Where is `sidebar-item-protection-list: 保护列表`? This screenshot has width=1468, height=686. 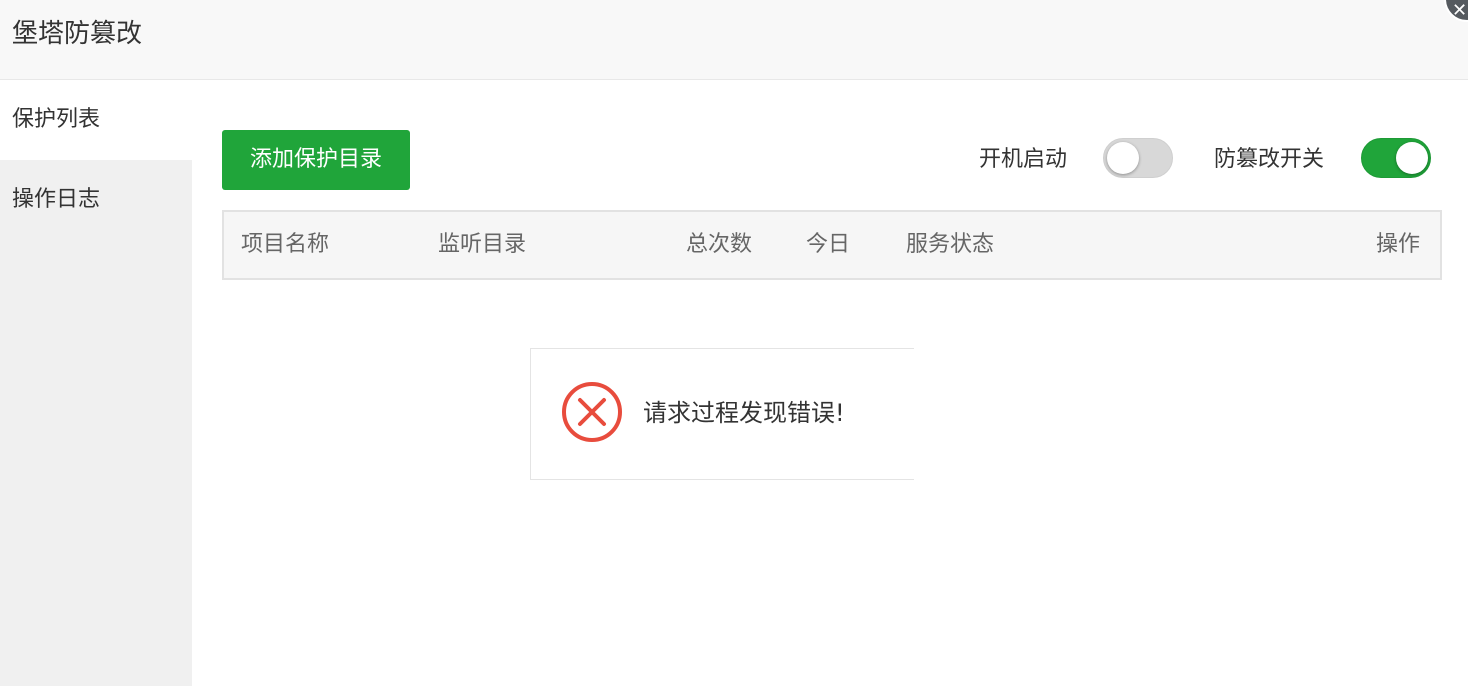 sidebar-item-protection-list: 保护列表 is located at coordinates (96, 120).